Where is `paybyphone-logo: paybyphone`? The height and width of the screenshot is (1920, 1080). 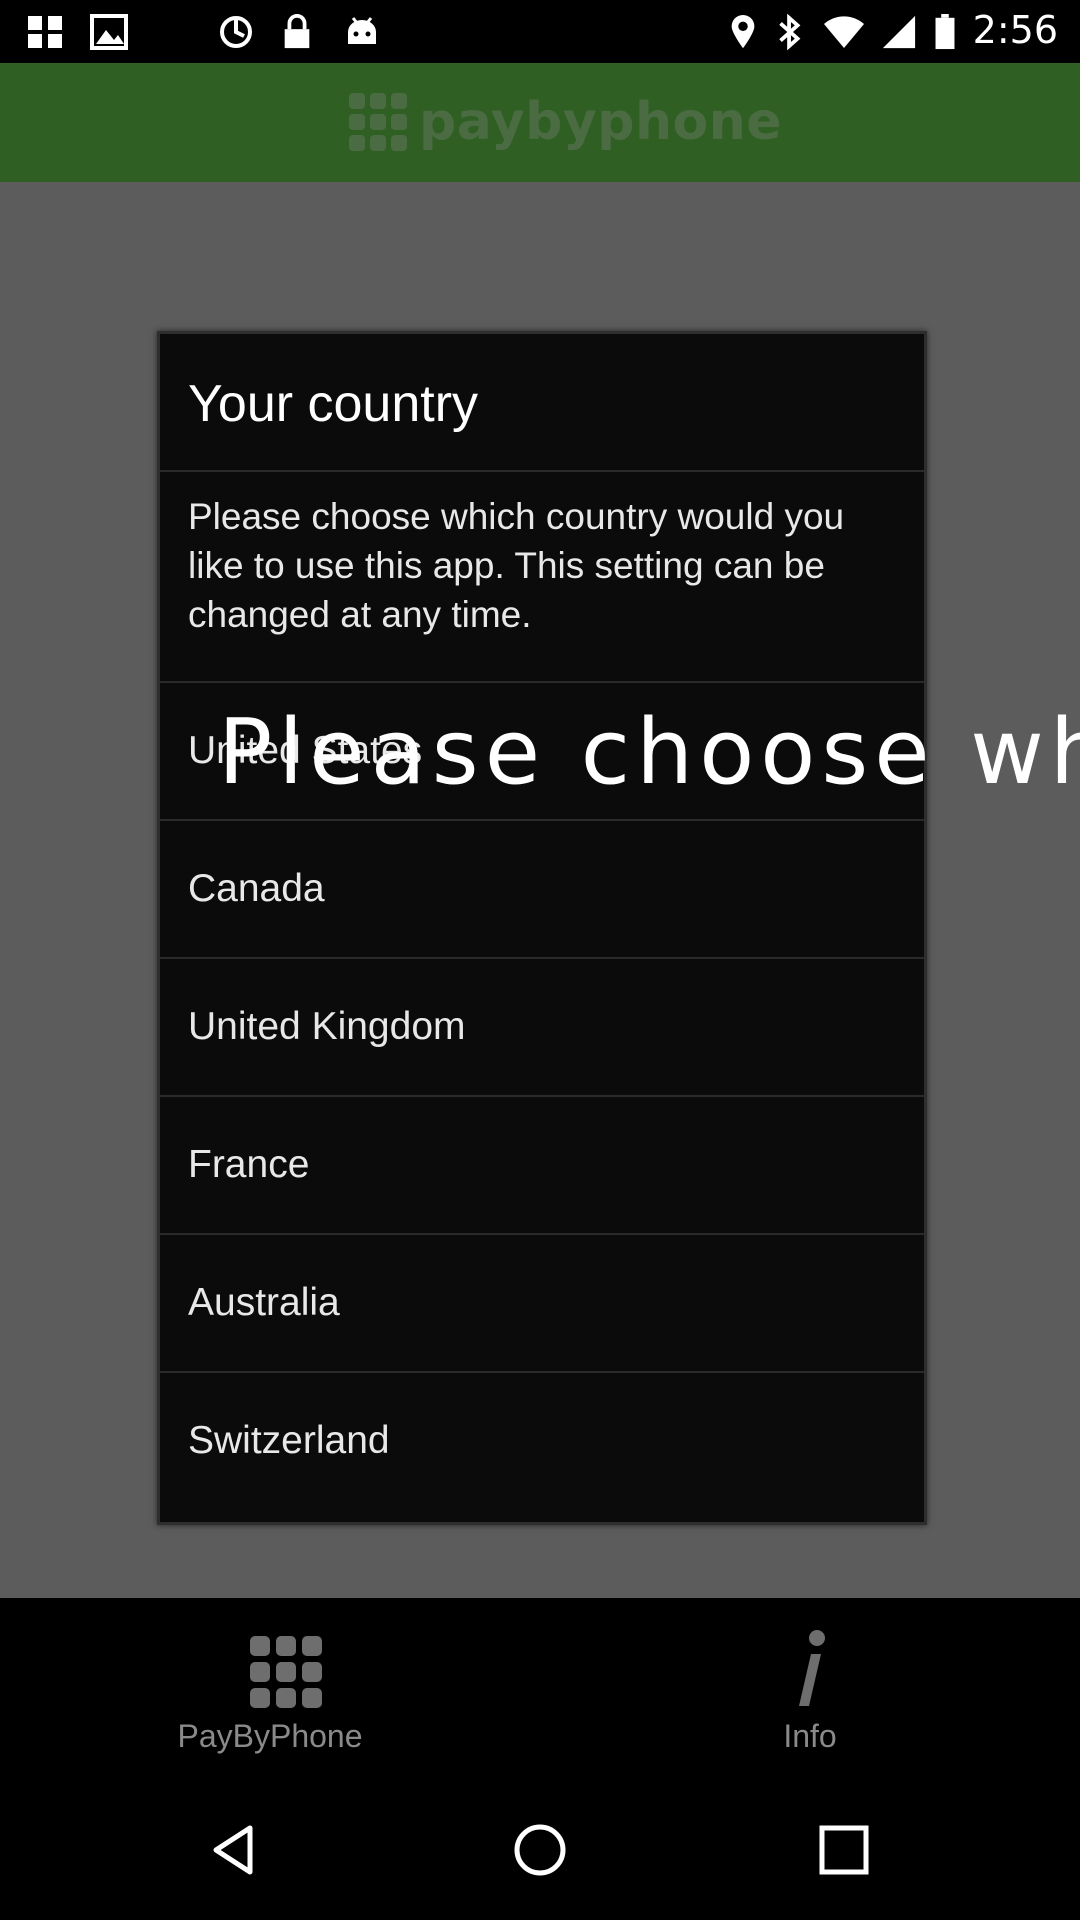
paybyphone-logo: paybyphone is located at coordinates (565, 122).